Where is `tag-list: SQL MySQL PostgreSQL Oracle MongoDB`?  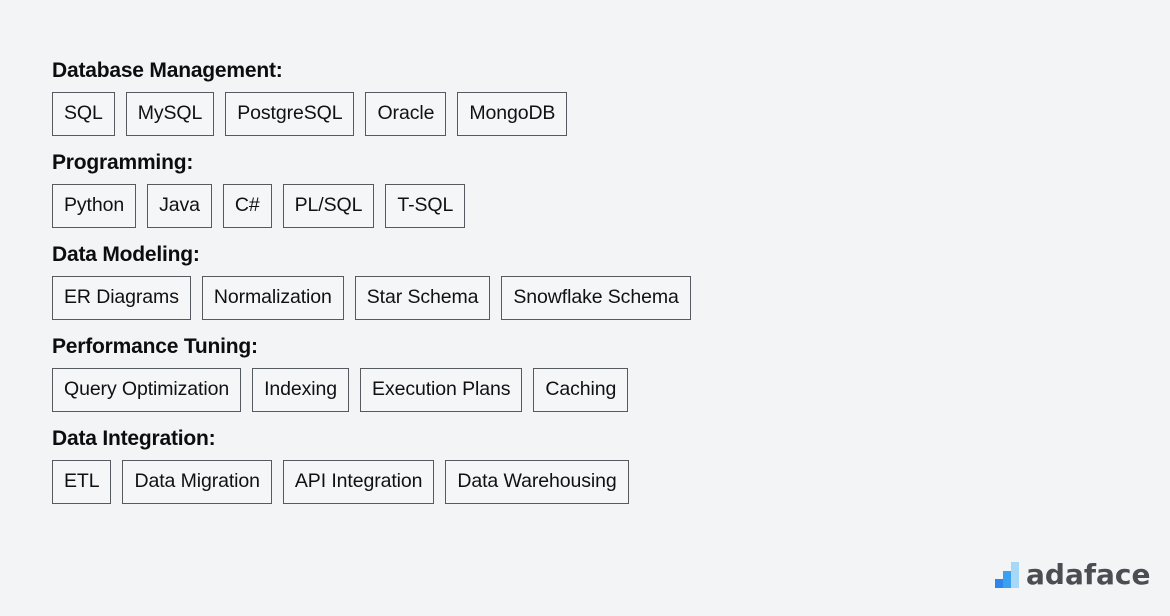 tag-list: SQL MySQL PostgreSQL Oracle MongoDB is located at coordinates (371, 114).